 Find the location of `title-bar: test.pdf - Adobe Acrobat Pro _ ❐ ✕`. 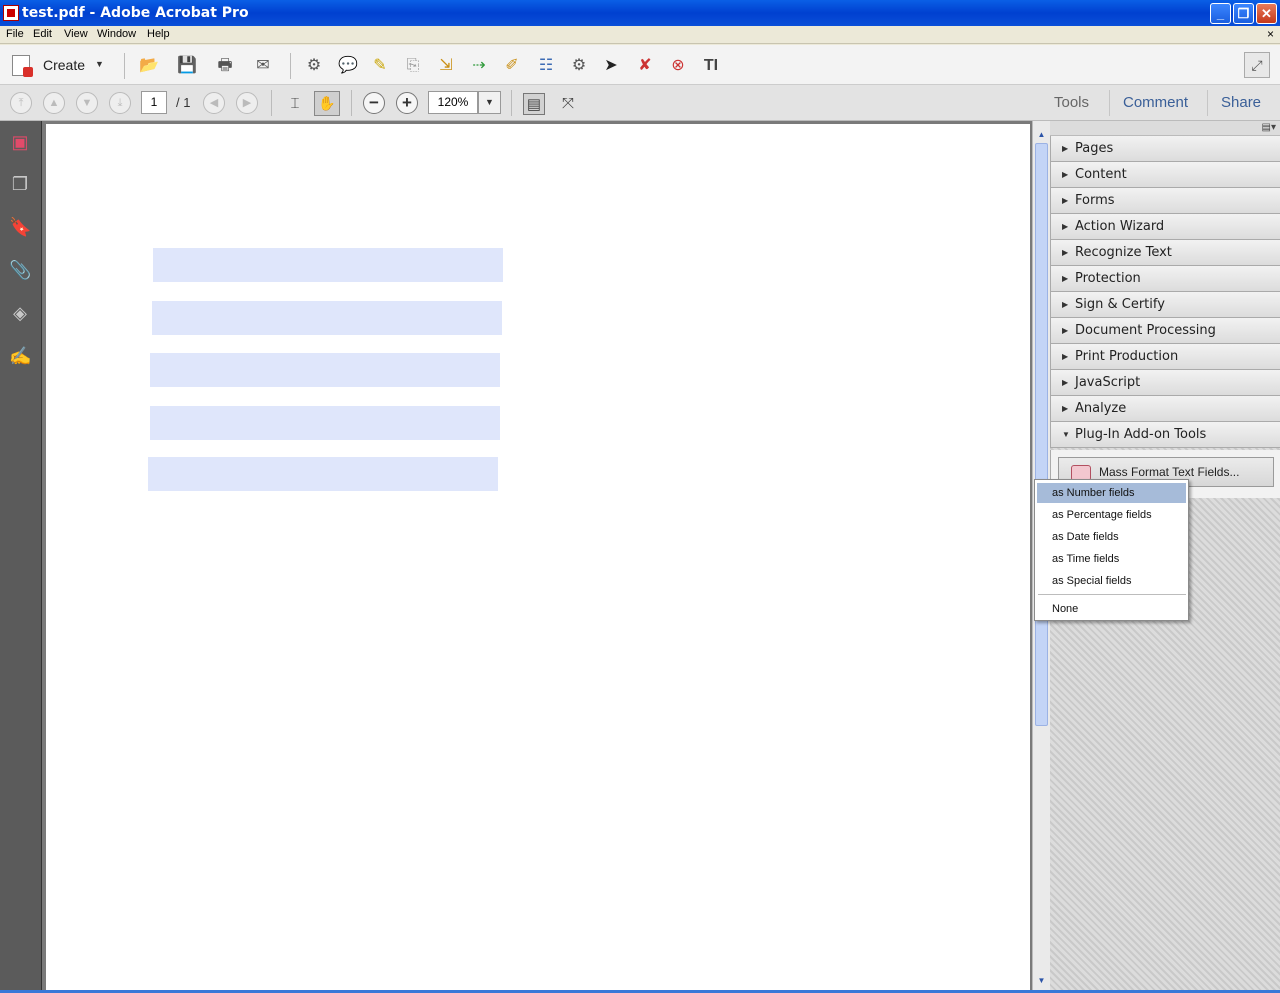

title-bar: test.pdf - Adobe Acrobat Pro _ ❐ ✕ is located at coordinates (640, 13).